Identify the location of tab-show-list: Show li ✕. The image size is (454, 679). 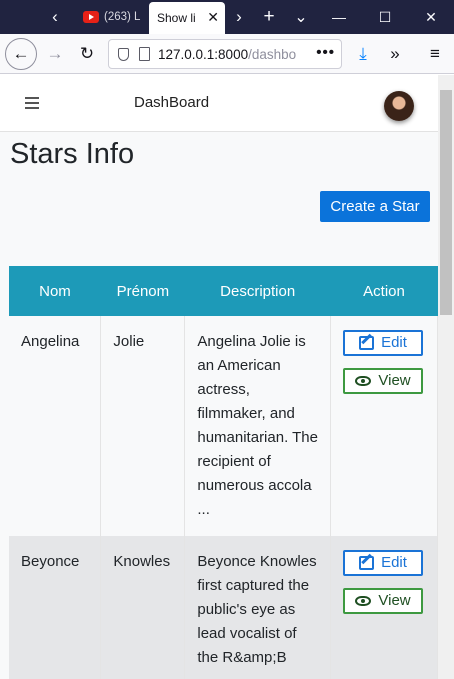
(187, 18).